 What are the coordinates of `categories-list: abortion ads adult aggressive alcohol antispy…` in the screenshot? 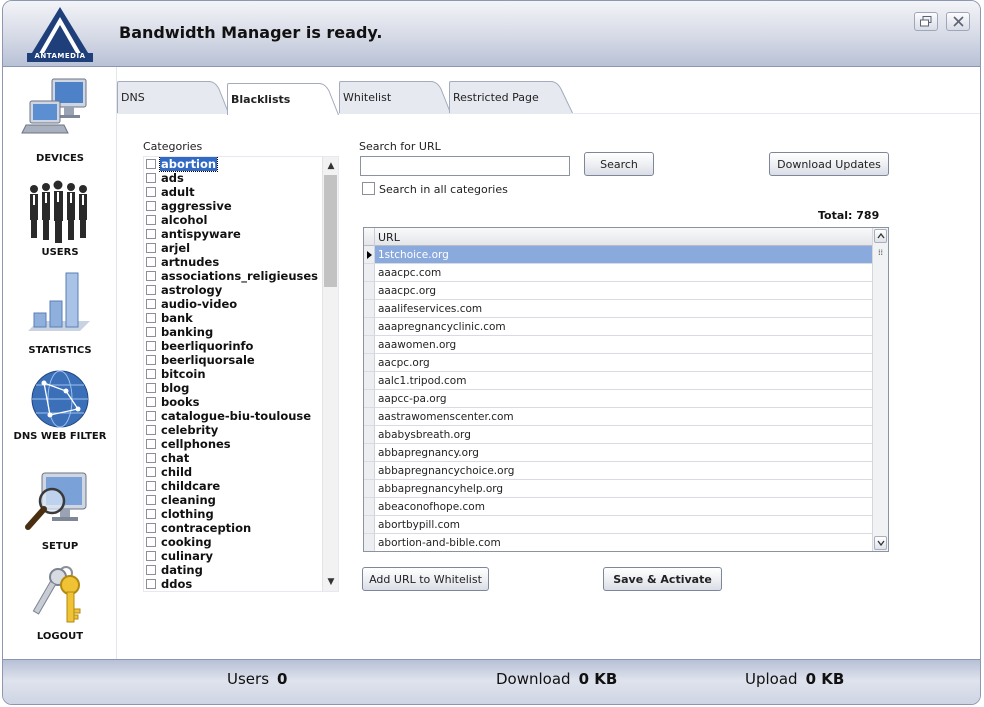 It's located at (241, 374).